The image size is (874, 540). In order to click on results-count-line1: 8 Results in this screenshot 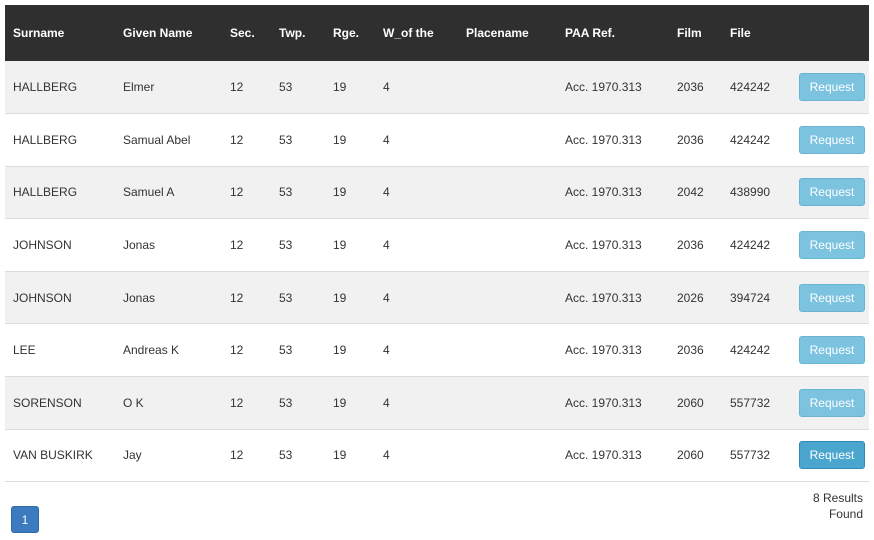, I will do `click(837, 498)`.